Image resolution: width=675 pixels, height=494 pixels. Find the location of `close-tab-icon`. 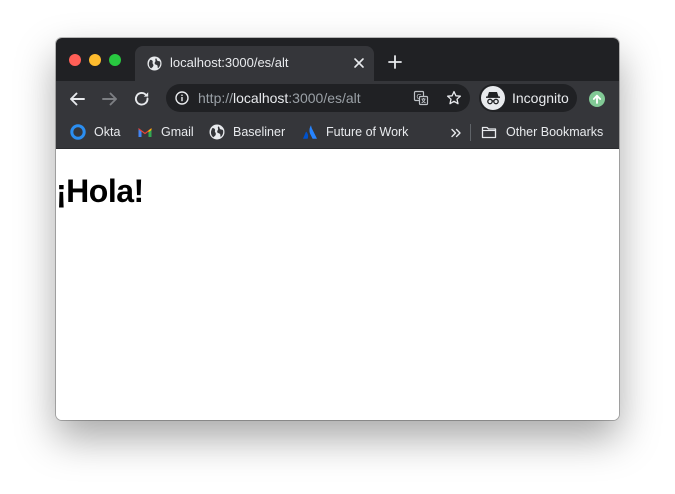

close-tab-icon is located at coordinates (359, 63).